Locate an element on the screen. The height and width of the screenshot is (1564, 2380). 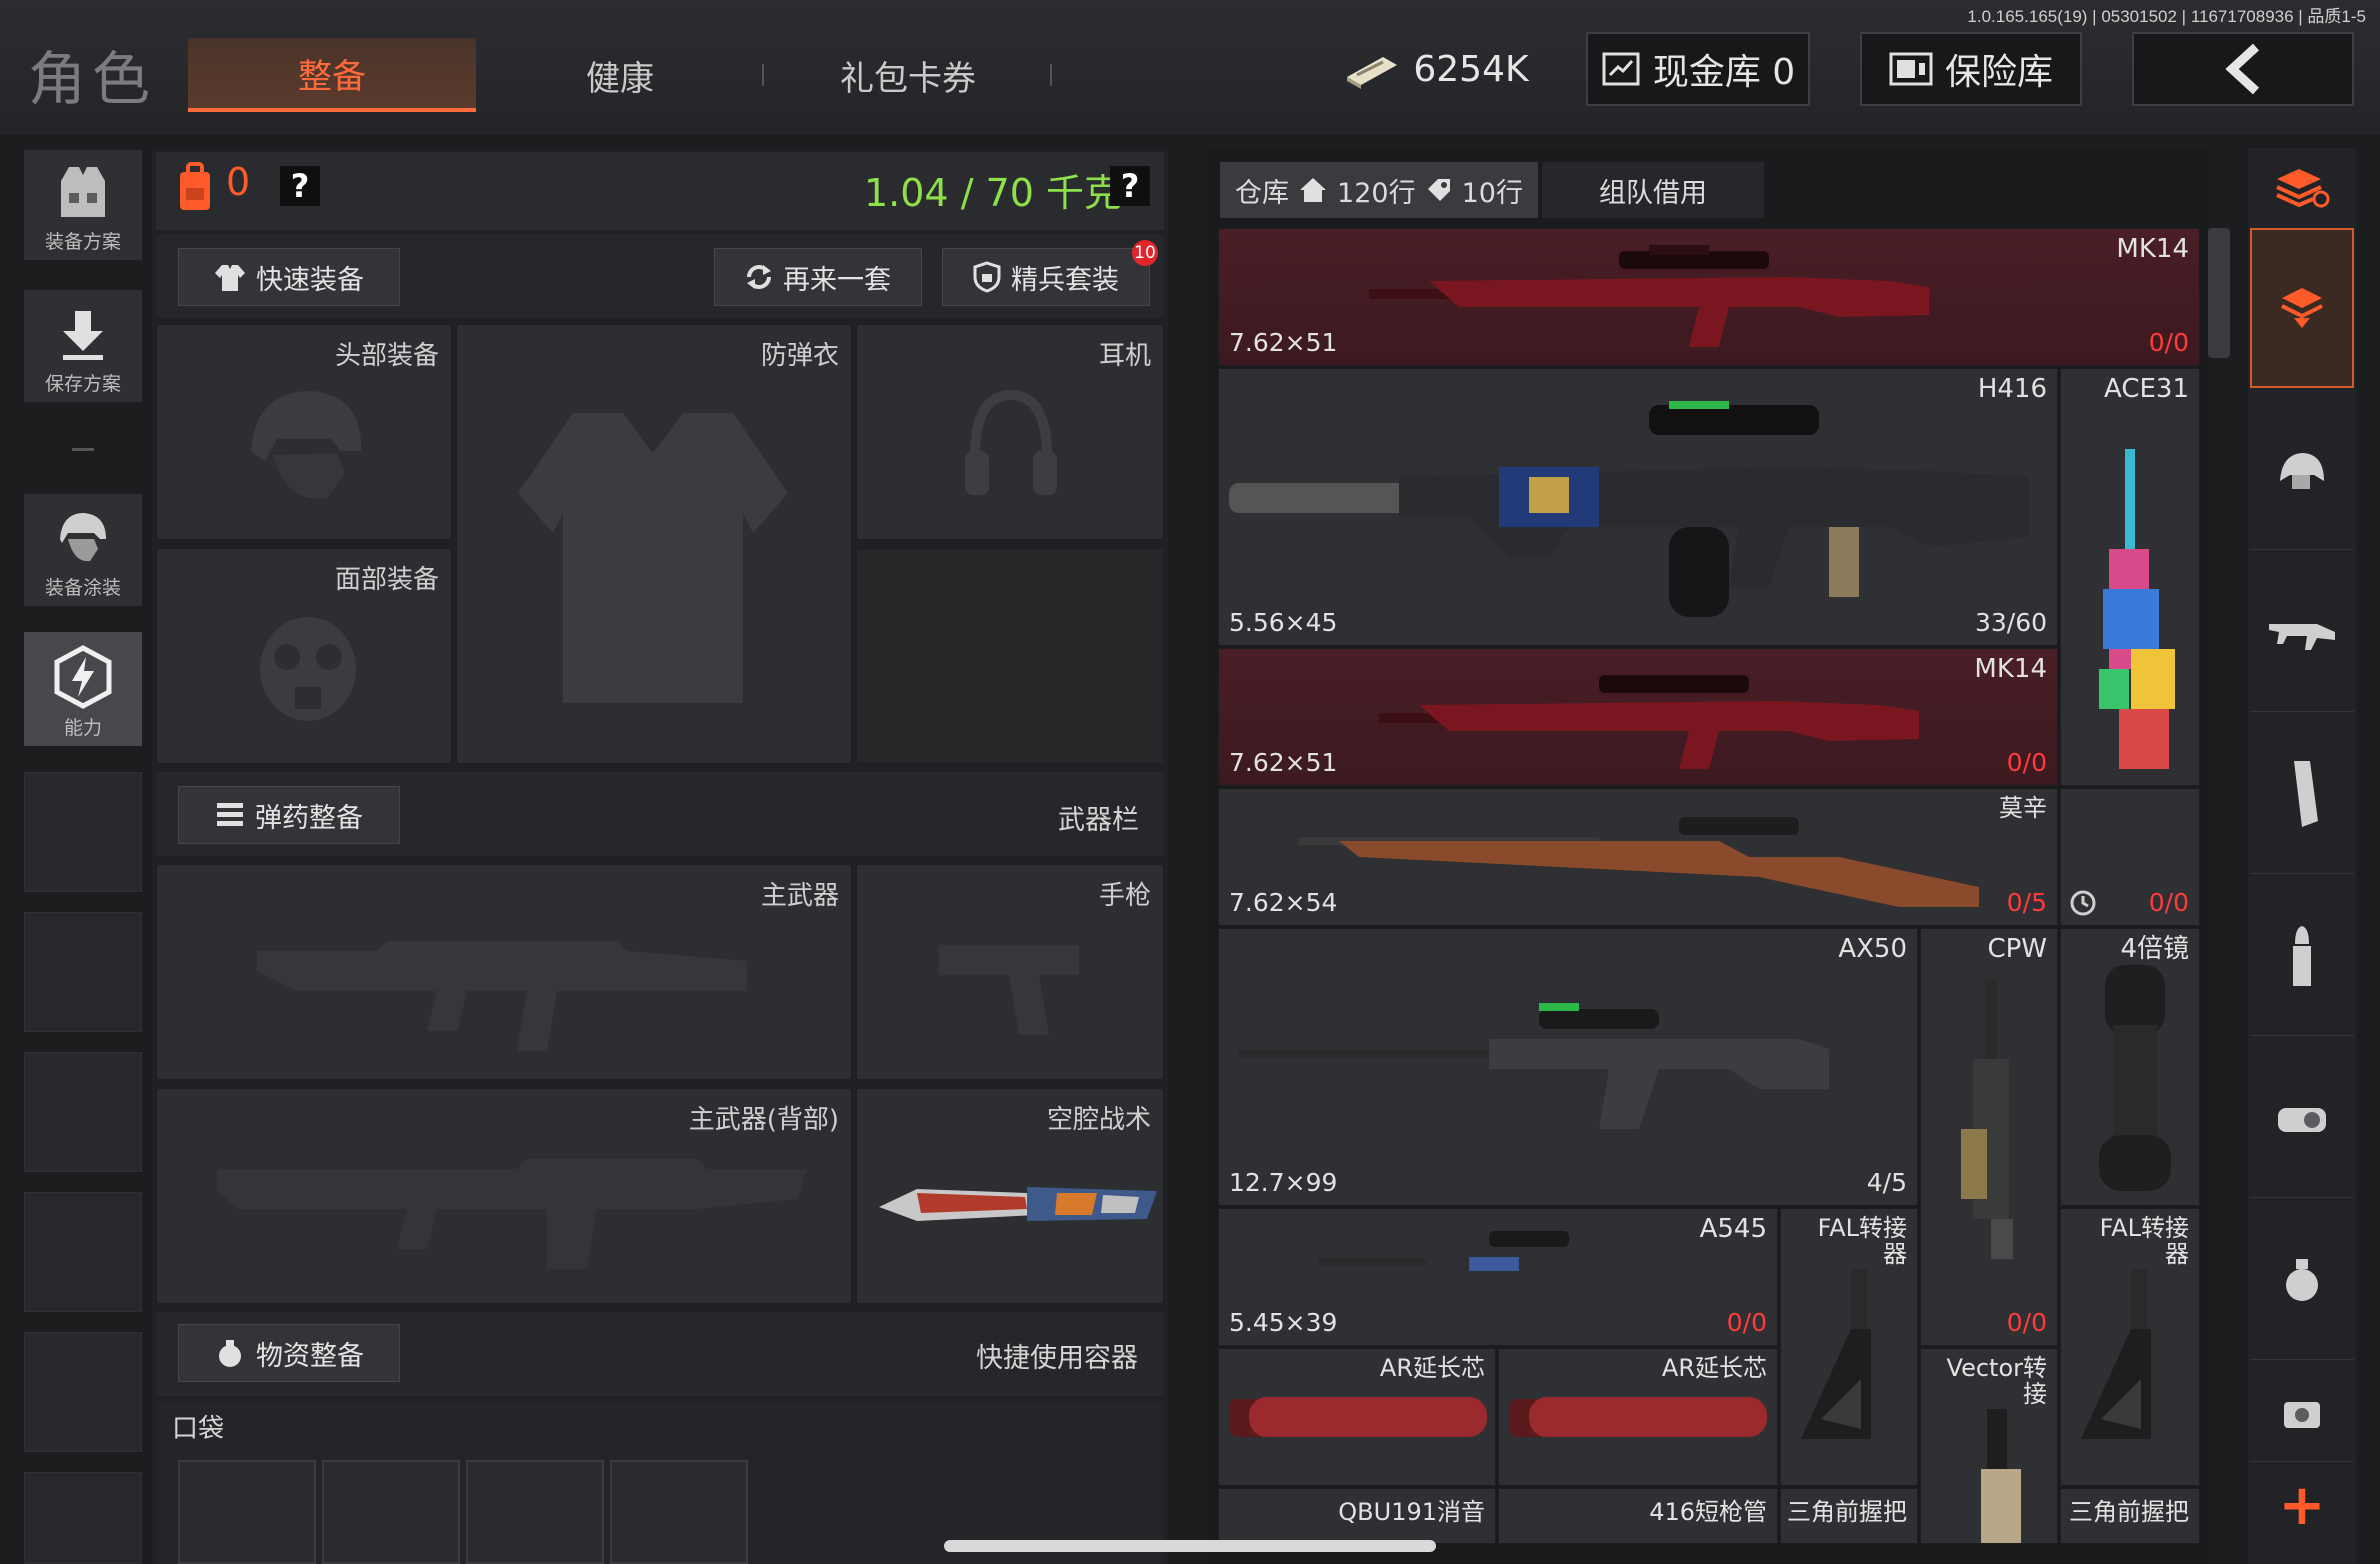
grenade-icon is located at coordinates (2302, 1279).